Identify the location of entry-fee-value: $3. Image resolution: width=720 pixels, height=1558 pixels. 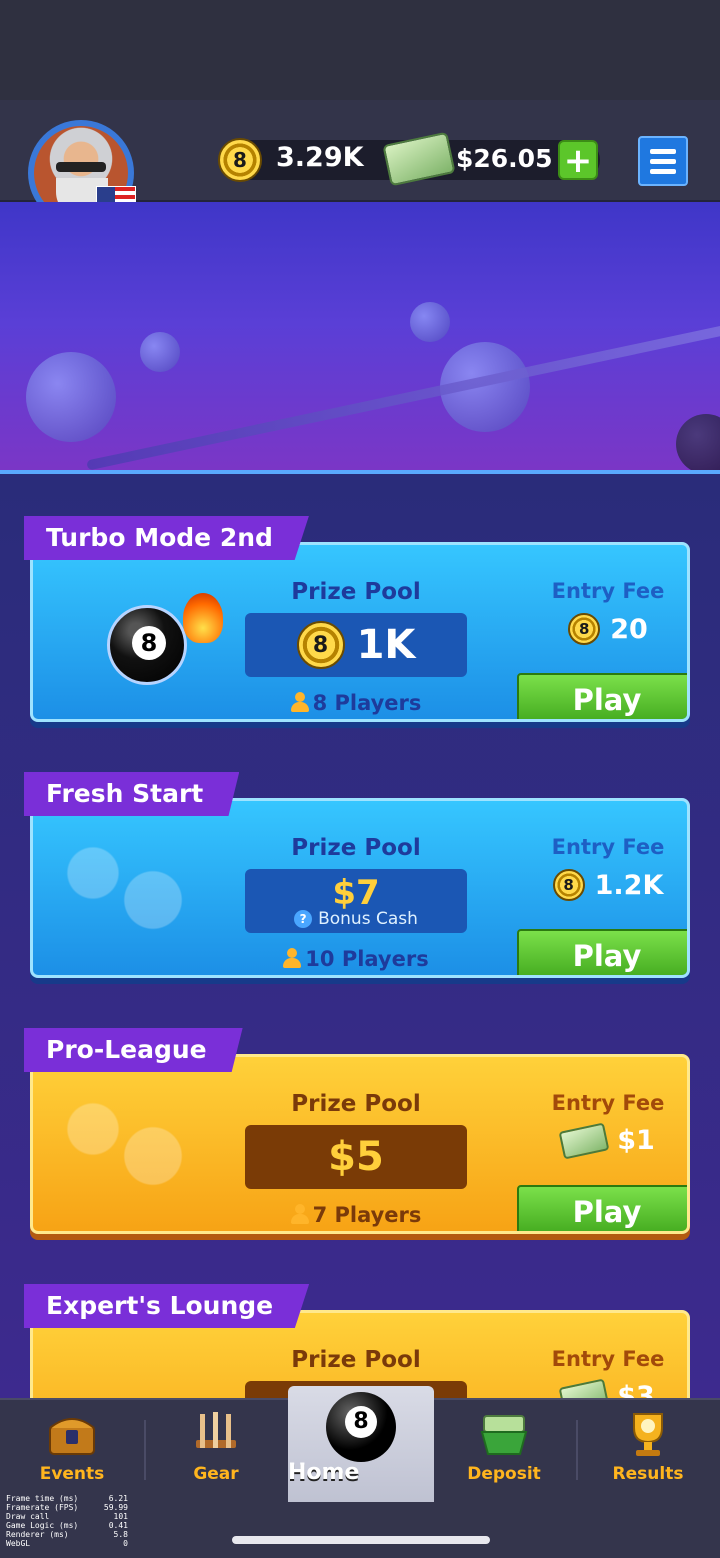
(636, 1389).